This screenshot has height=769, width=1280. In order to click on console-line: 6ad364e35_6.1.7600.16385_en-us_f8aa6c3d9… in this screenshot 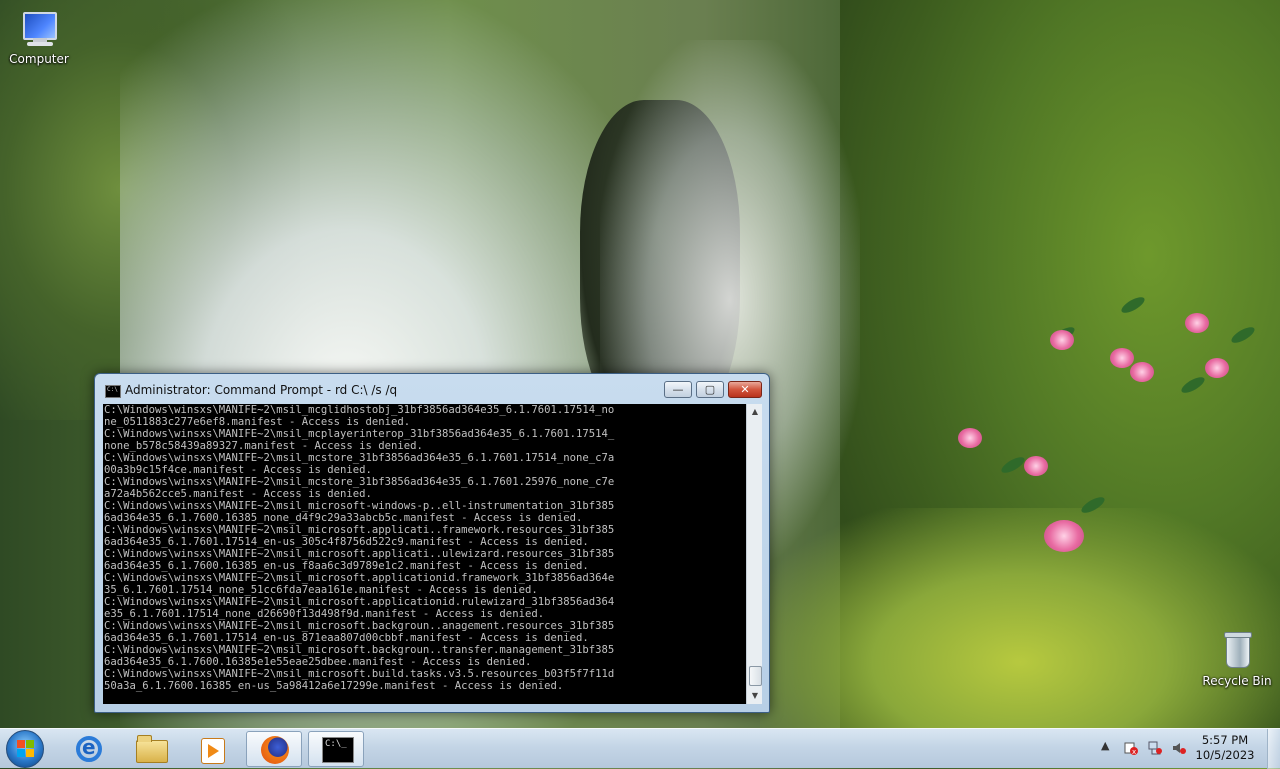, I will do `click(346, 566)`.